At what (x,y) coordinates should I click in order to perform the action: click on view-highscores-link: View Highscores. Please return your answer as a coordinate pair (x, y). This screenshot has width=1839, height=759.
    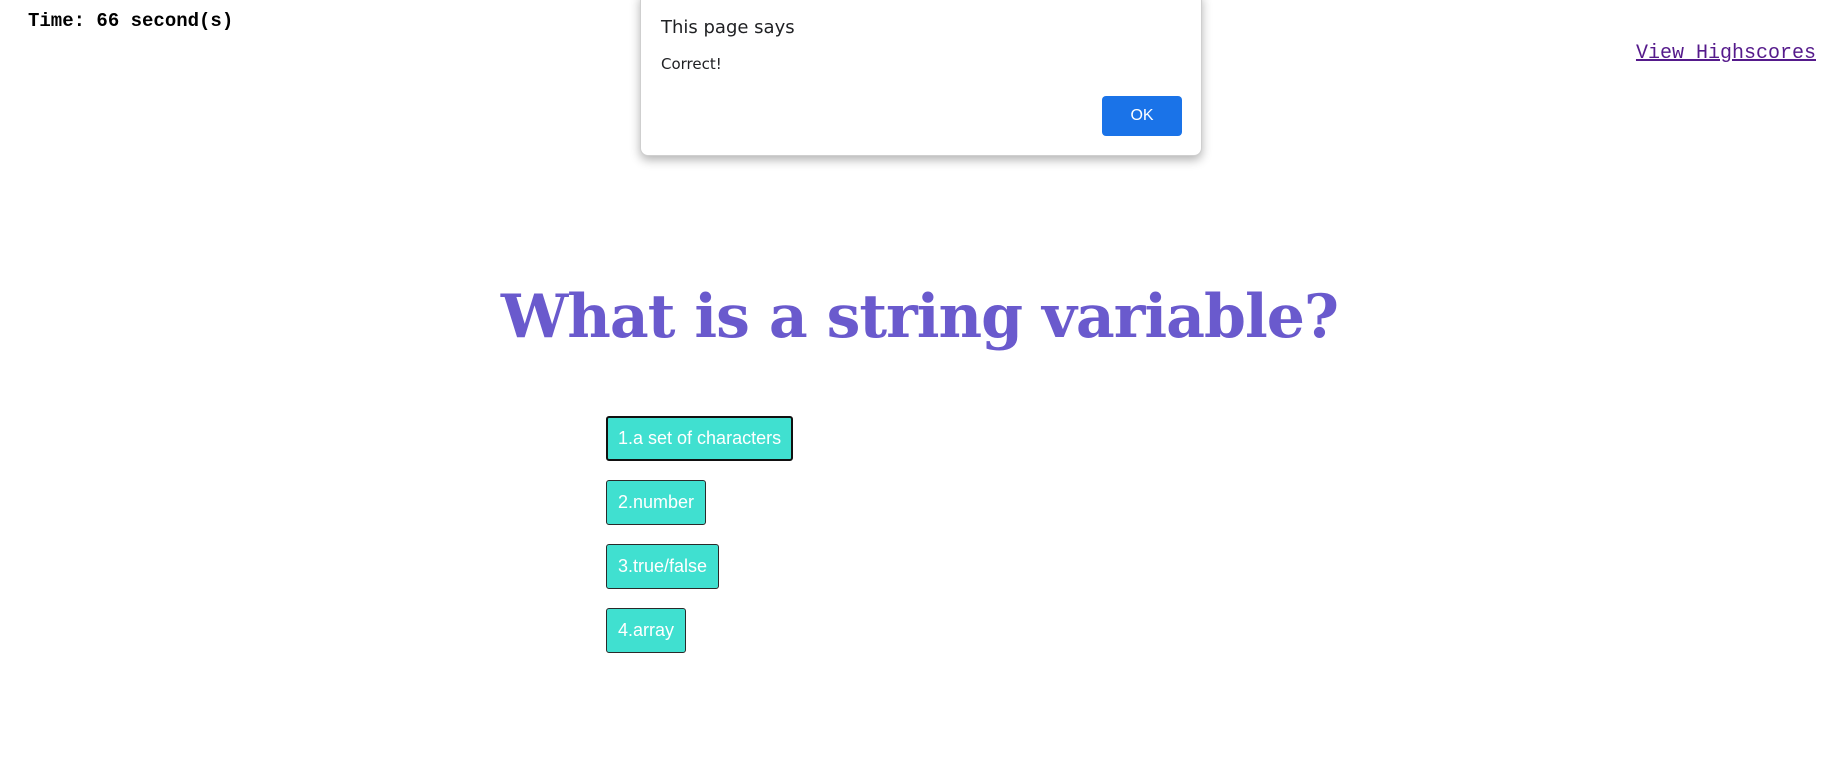
    Looking at the image, I should click on (1726, 53).